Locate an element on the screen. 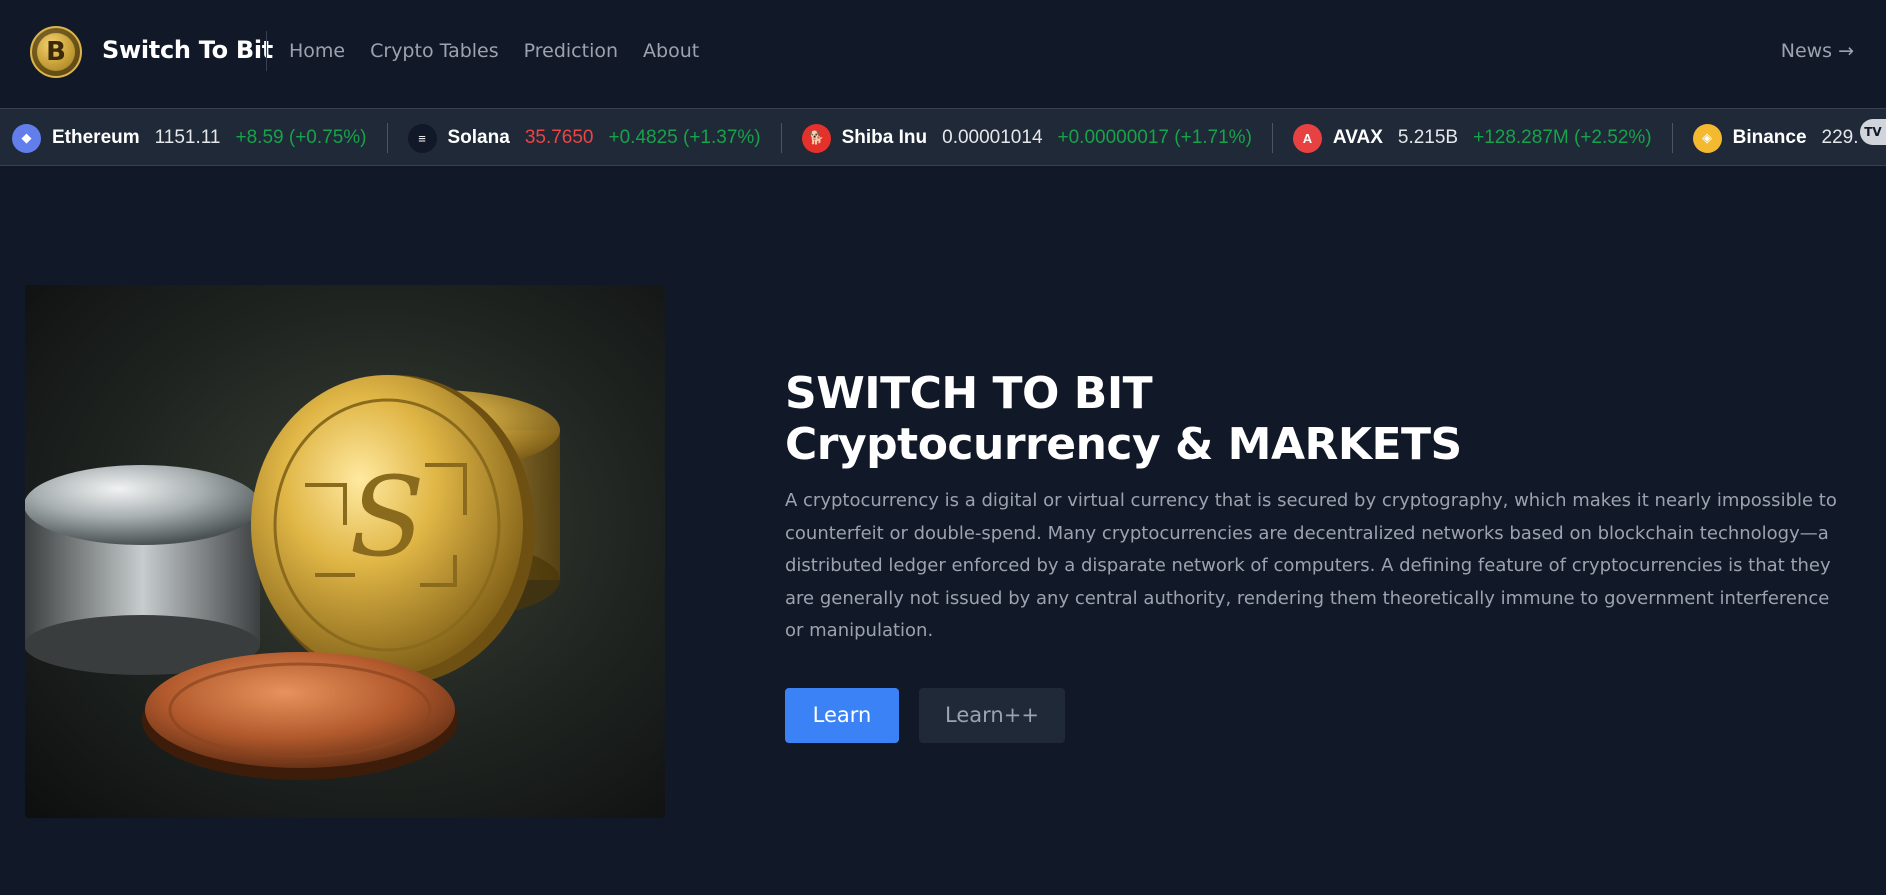  coins-illustration: S is located at coordinates (292, 577).